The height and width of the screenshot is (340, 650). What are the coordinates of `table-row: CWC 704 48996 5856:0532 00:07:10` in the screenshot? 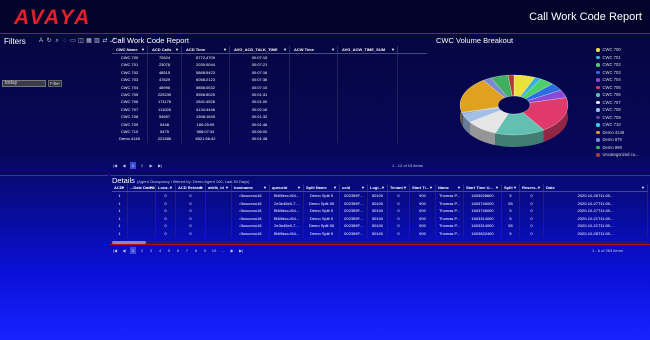 It's located at (269, 87).